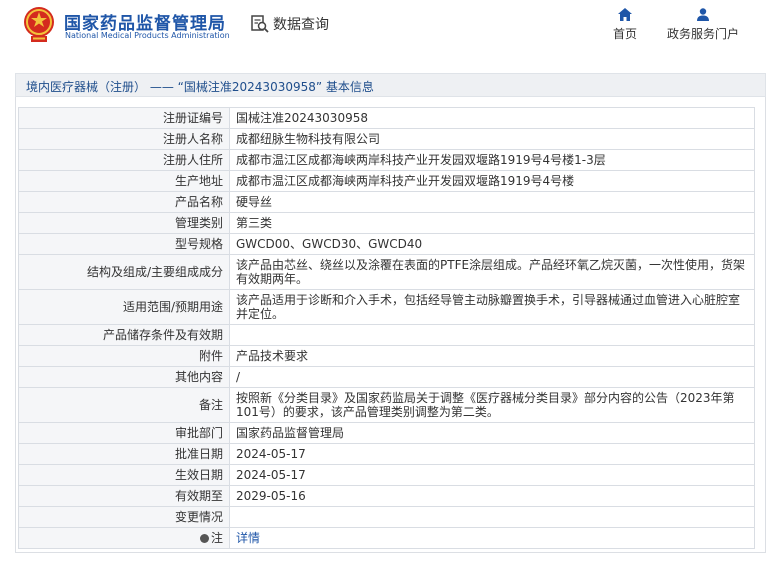 The image size is (766, 563). What do you see at coordinates (216, 538) in the screenshot?
I see `note-label: 注` at bounding box center [216, 538].